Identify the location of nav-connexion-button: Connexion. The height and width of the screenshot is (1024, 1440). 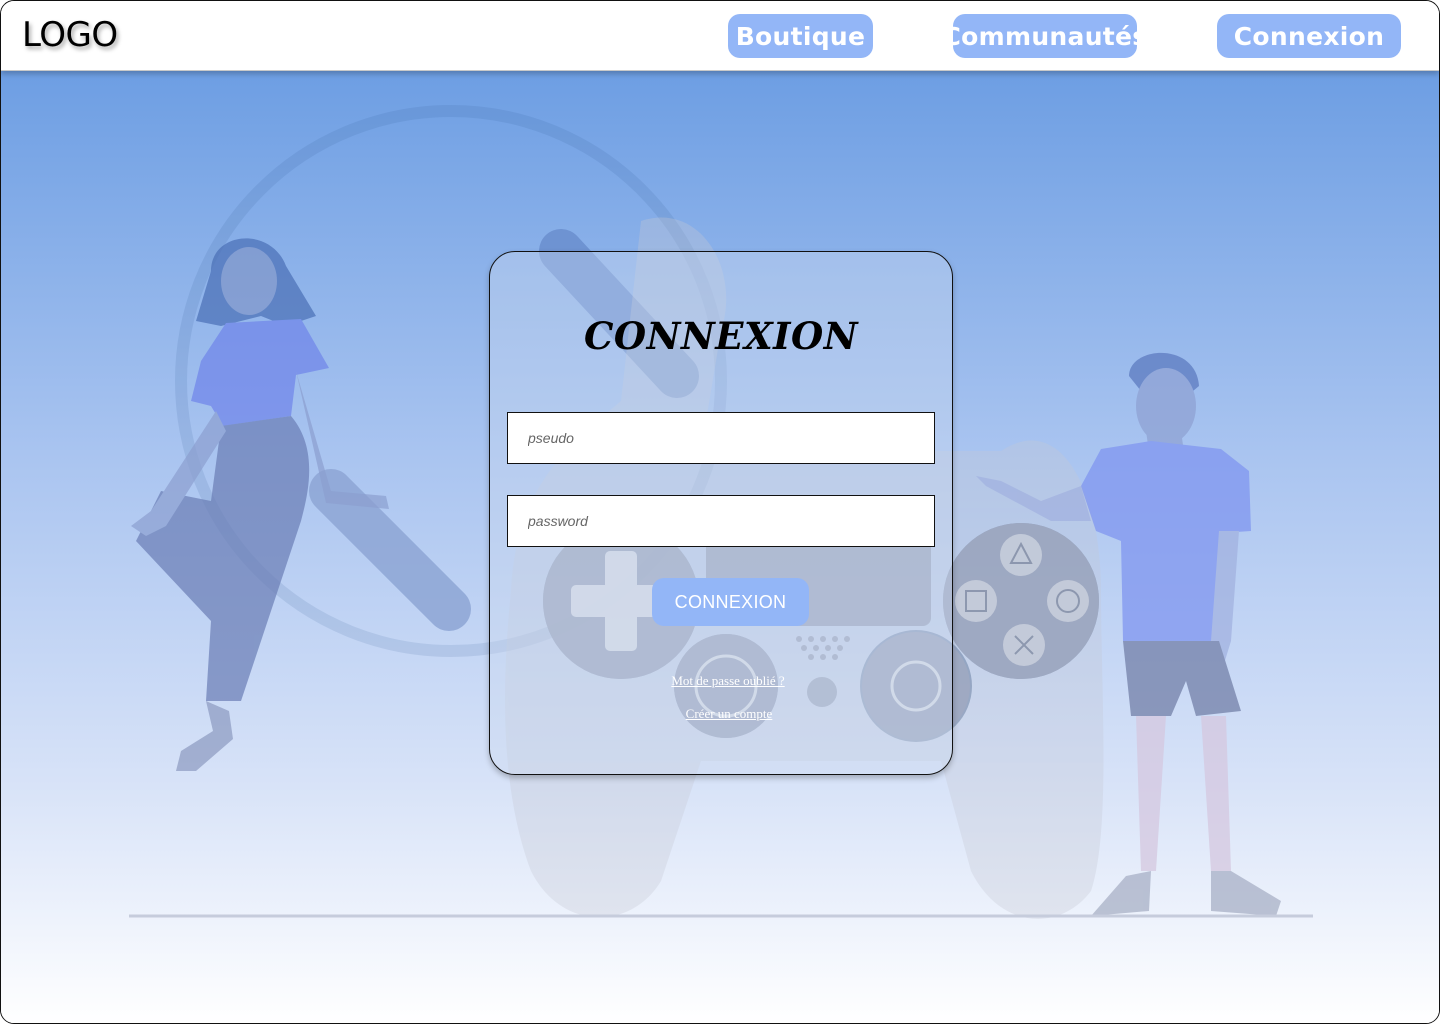
(1309, 36).